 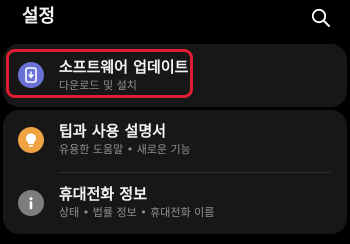 I want to click on page-title: 설정, so click(x=39, y=16).